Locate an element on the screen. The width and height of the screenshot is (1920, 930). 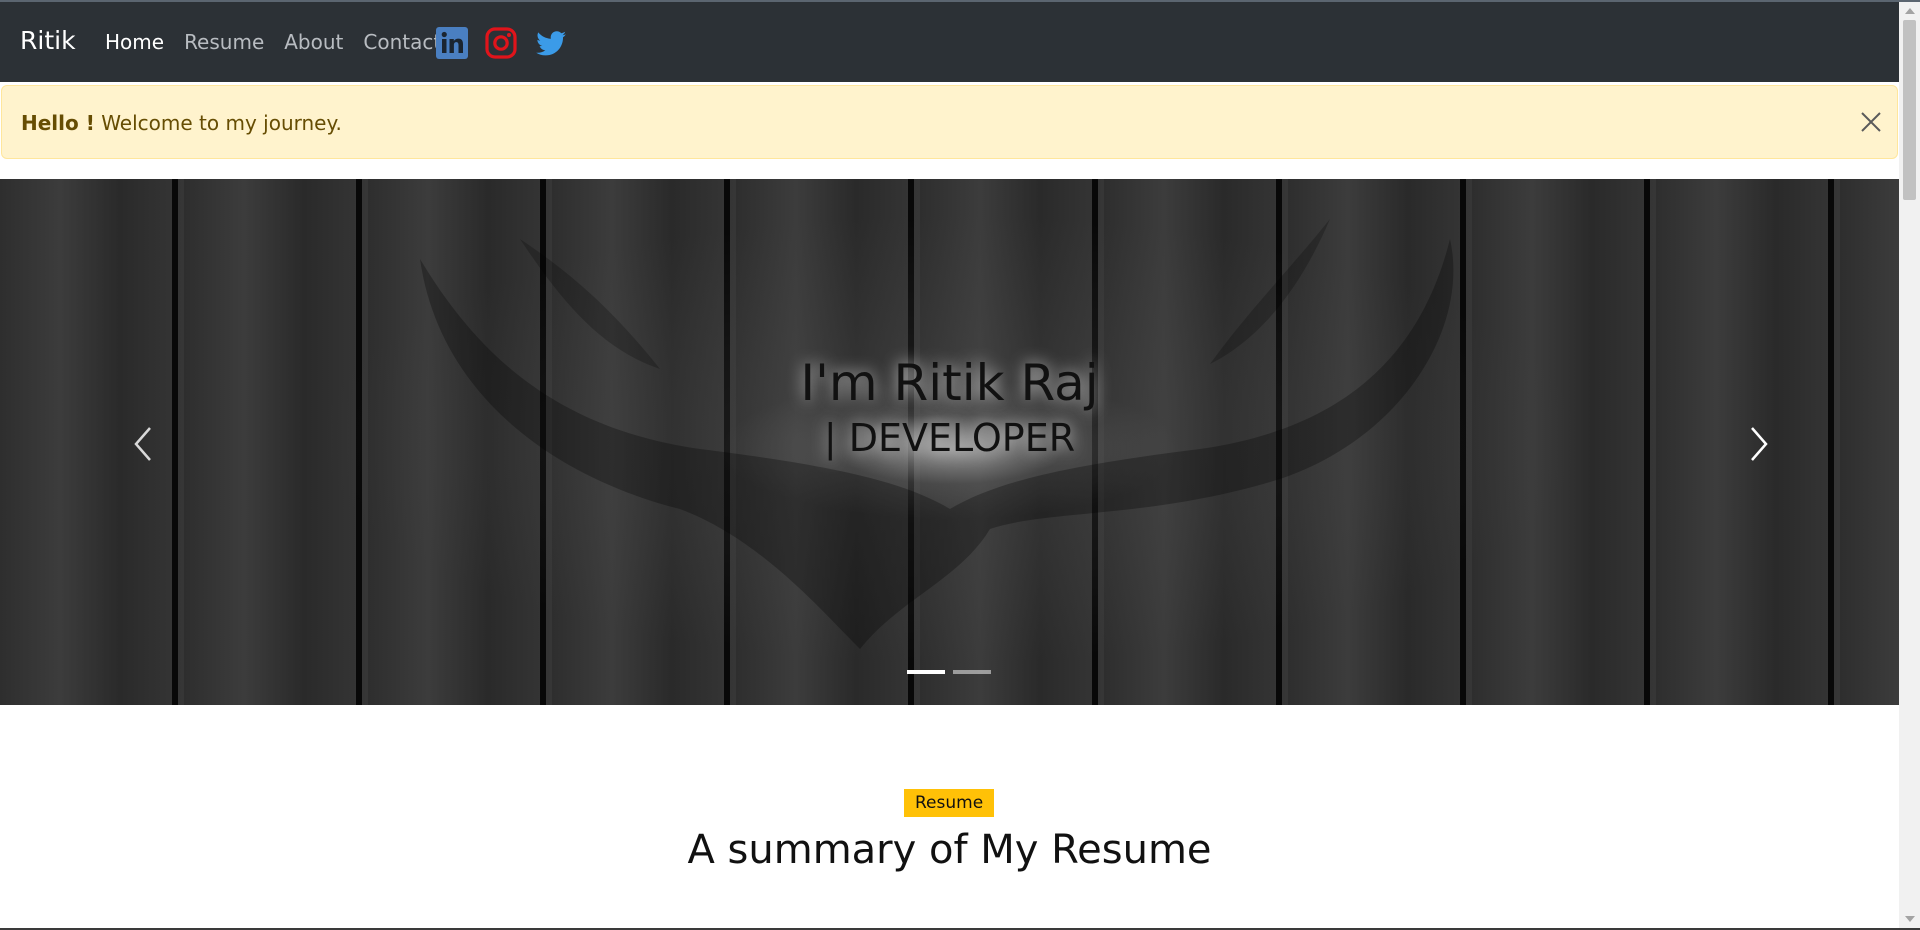
nav-link-contact: Contact is located at coordinates (402, 42).